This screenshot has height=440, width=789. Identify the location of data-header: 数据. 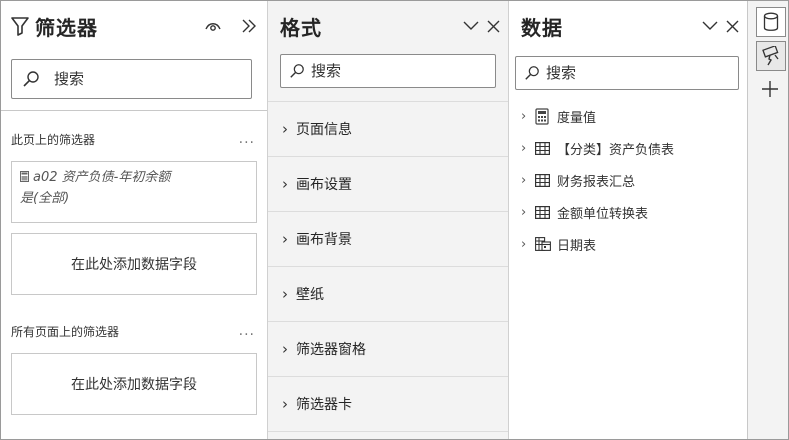
(628, 26).